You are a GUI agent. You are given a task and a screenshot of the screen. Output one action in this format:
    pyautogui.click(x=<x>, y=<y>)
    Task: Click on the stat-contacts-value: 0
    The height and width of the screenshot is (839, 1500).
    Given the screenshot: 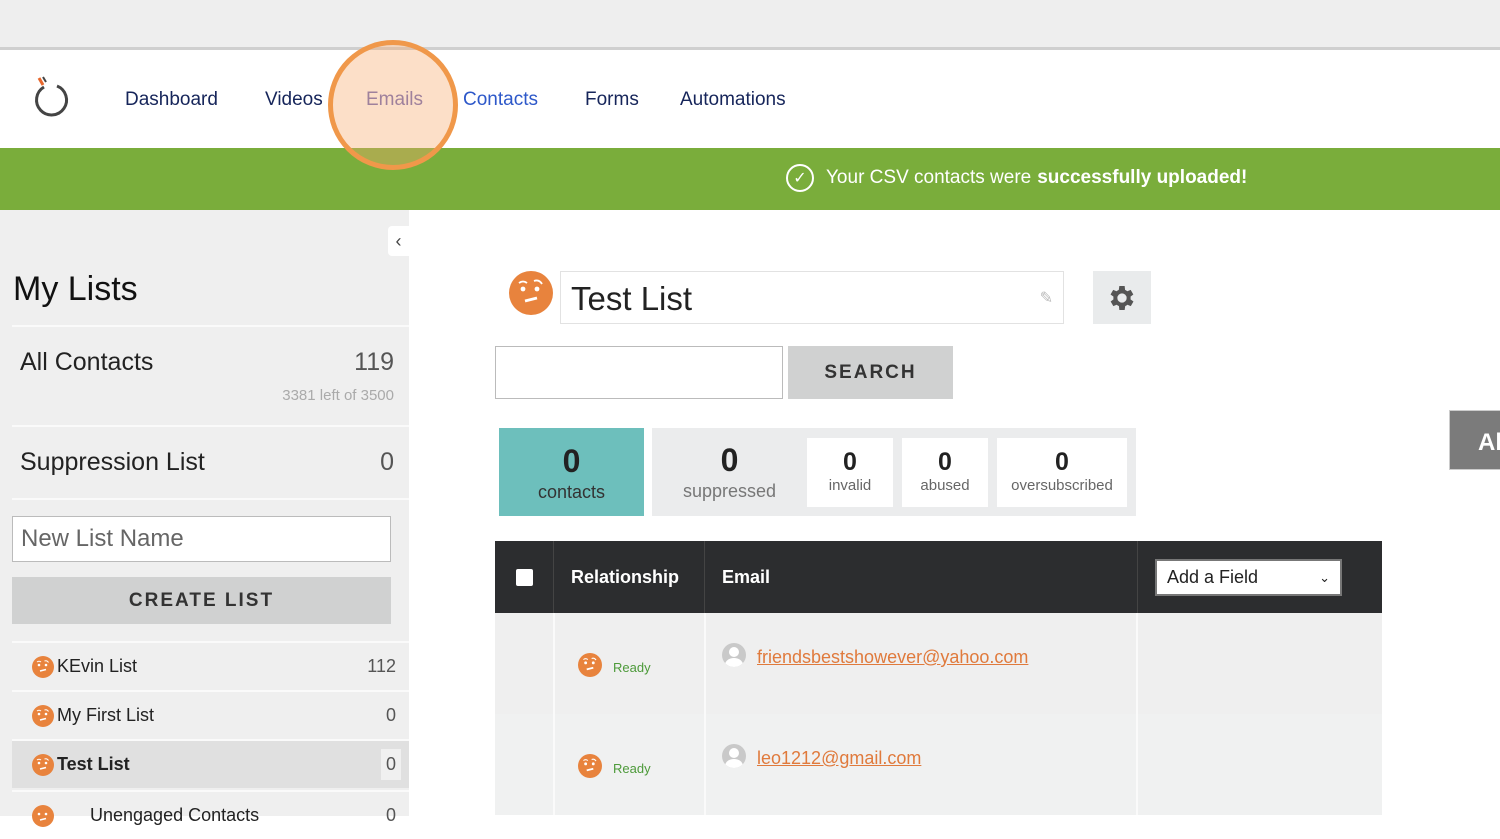 What is the action you would take?
    pyautogui.click(x=571, y=461)
    